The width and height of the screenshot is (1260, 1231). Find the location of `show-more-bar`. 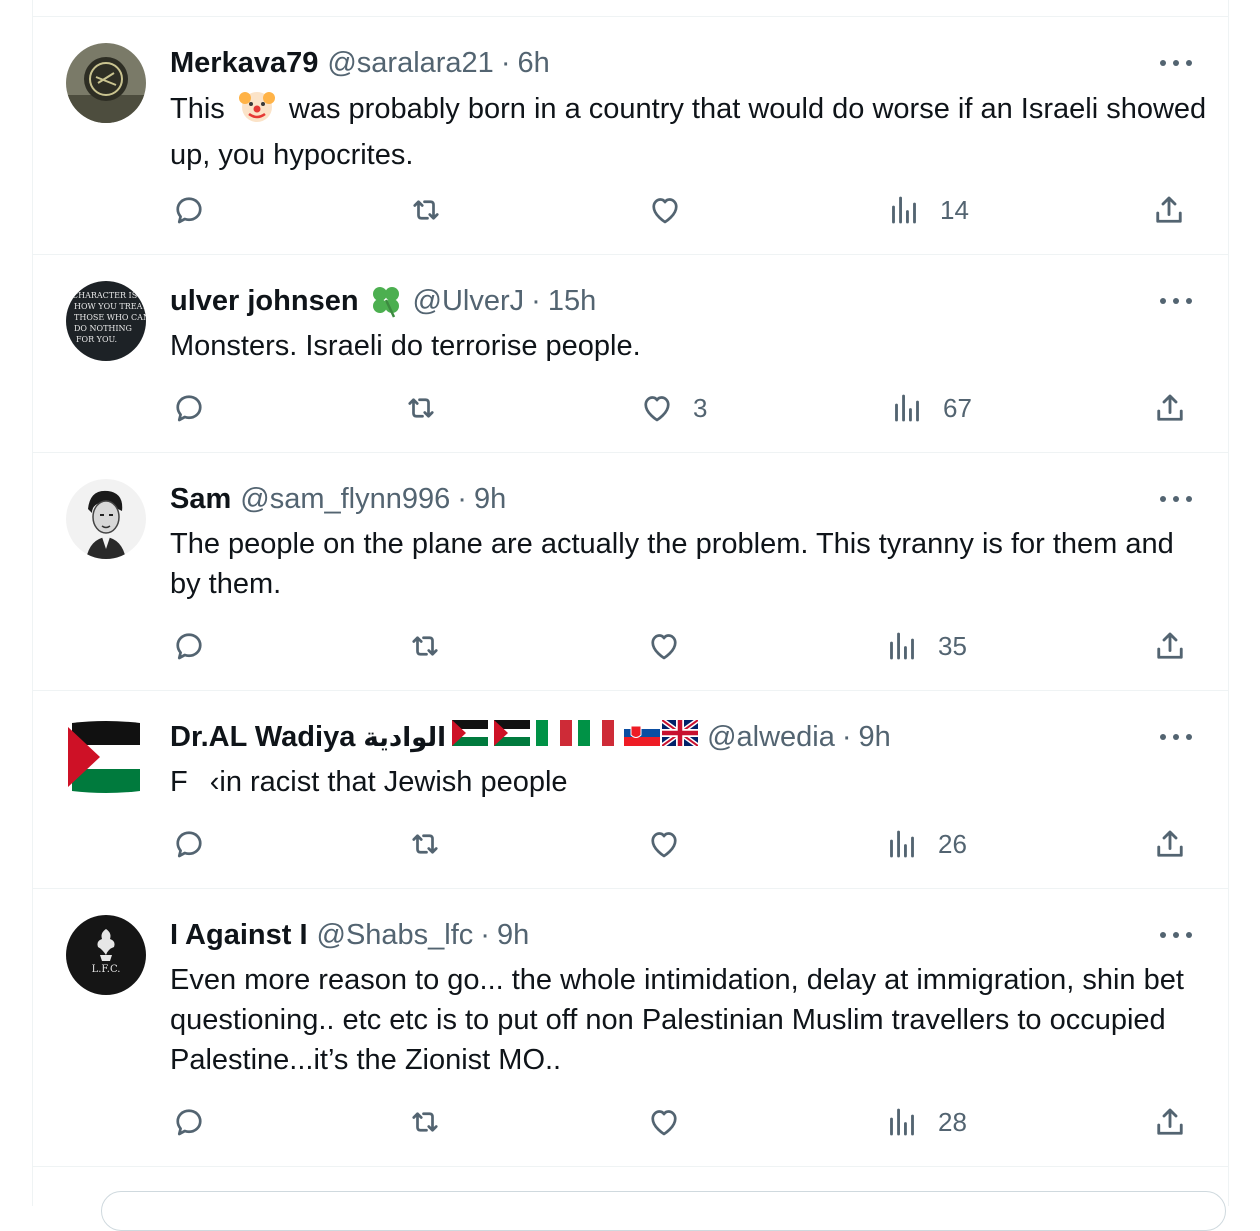

show-more-bar is located at coordinates (663, 1211).